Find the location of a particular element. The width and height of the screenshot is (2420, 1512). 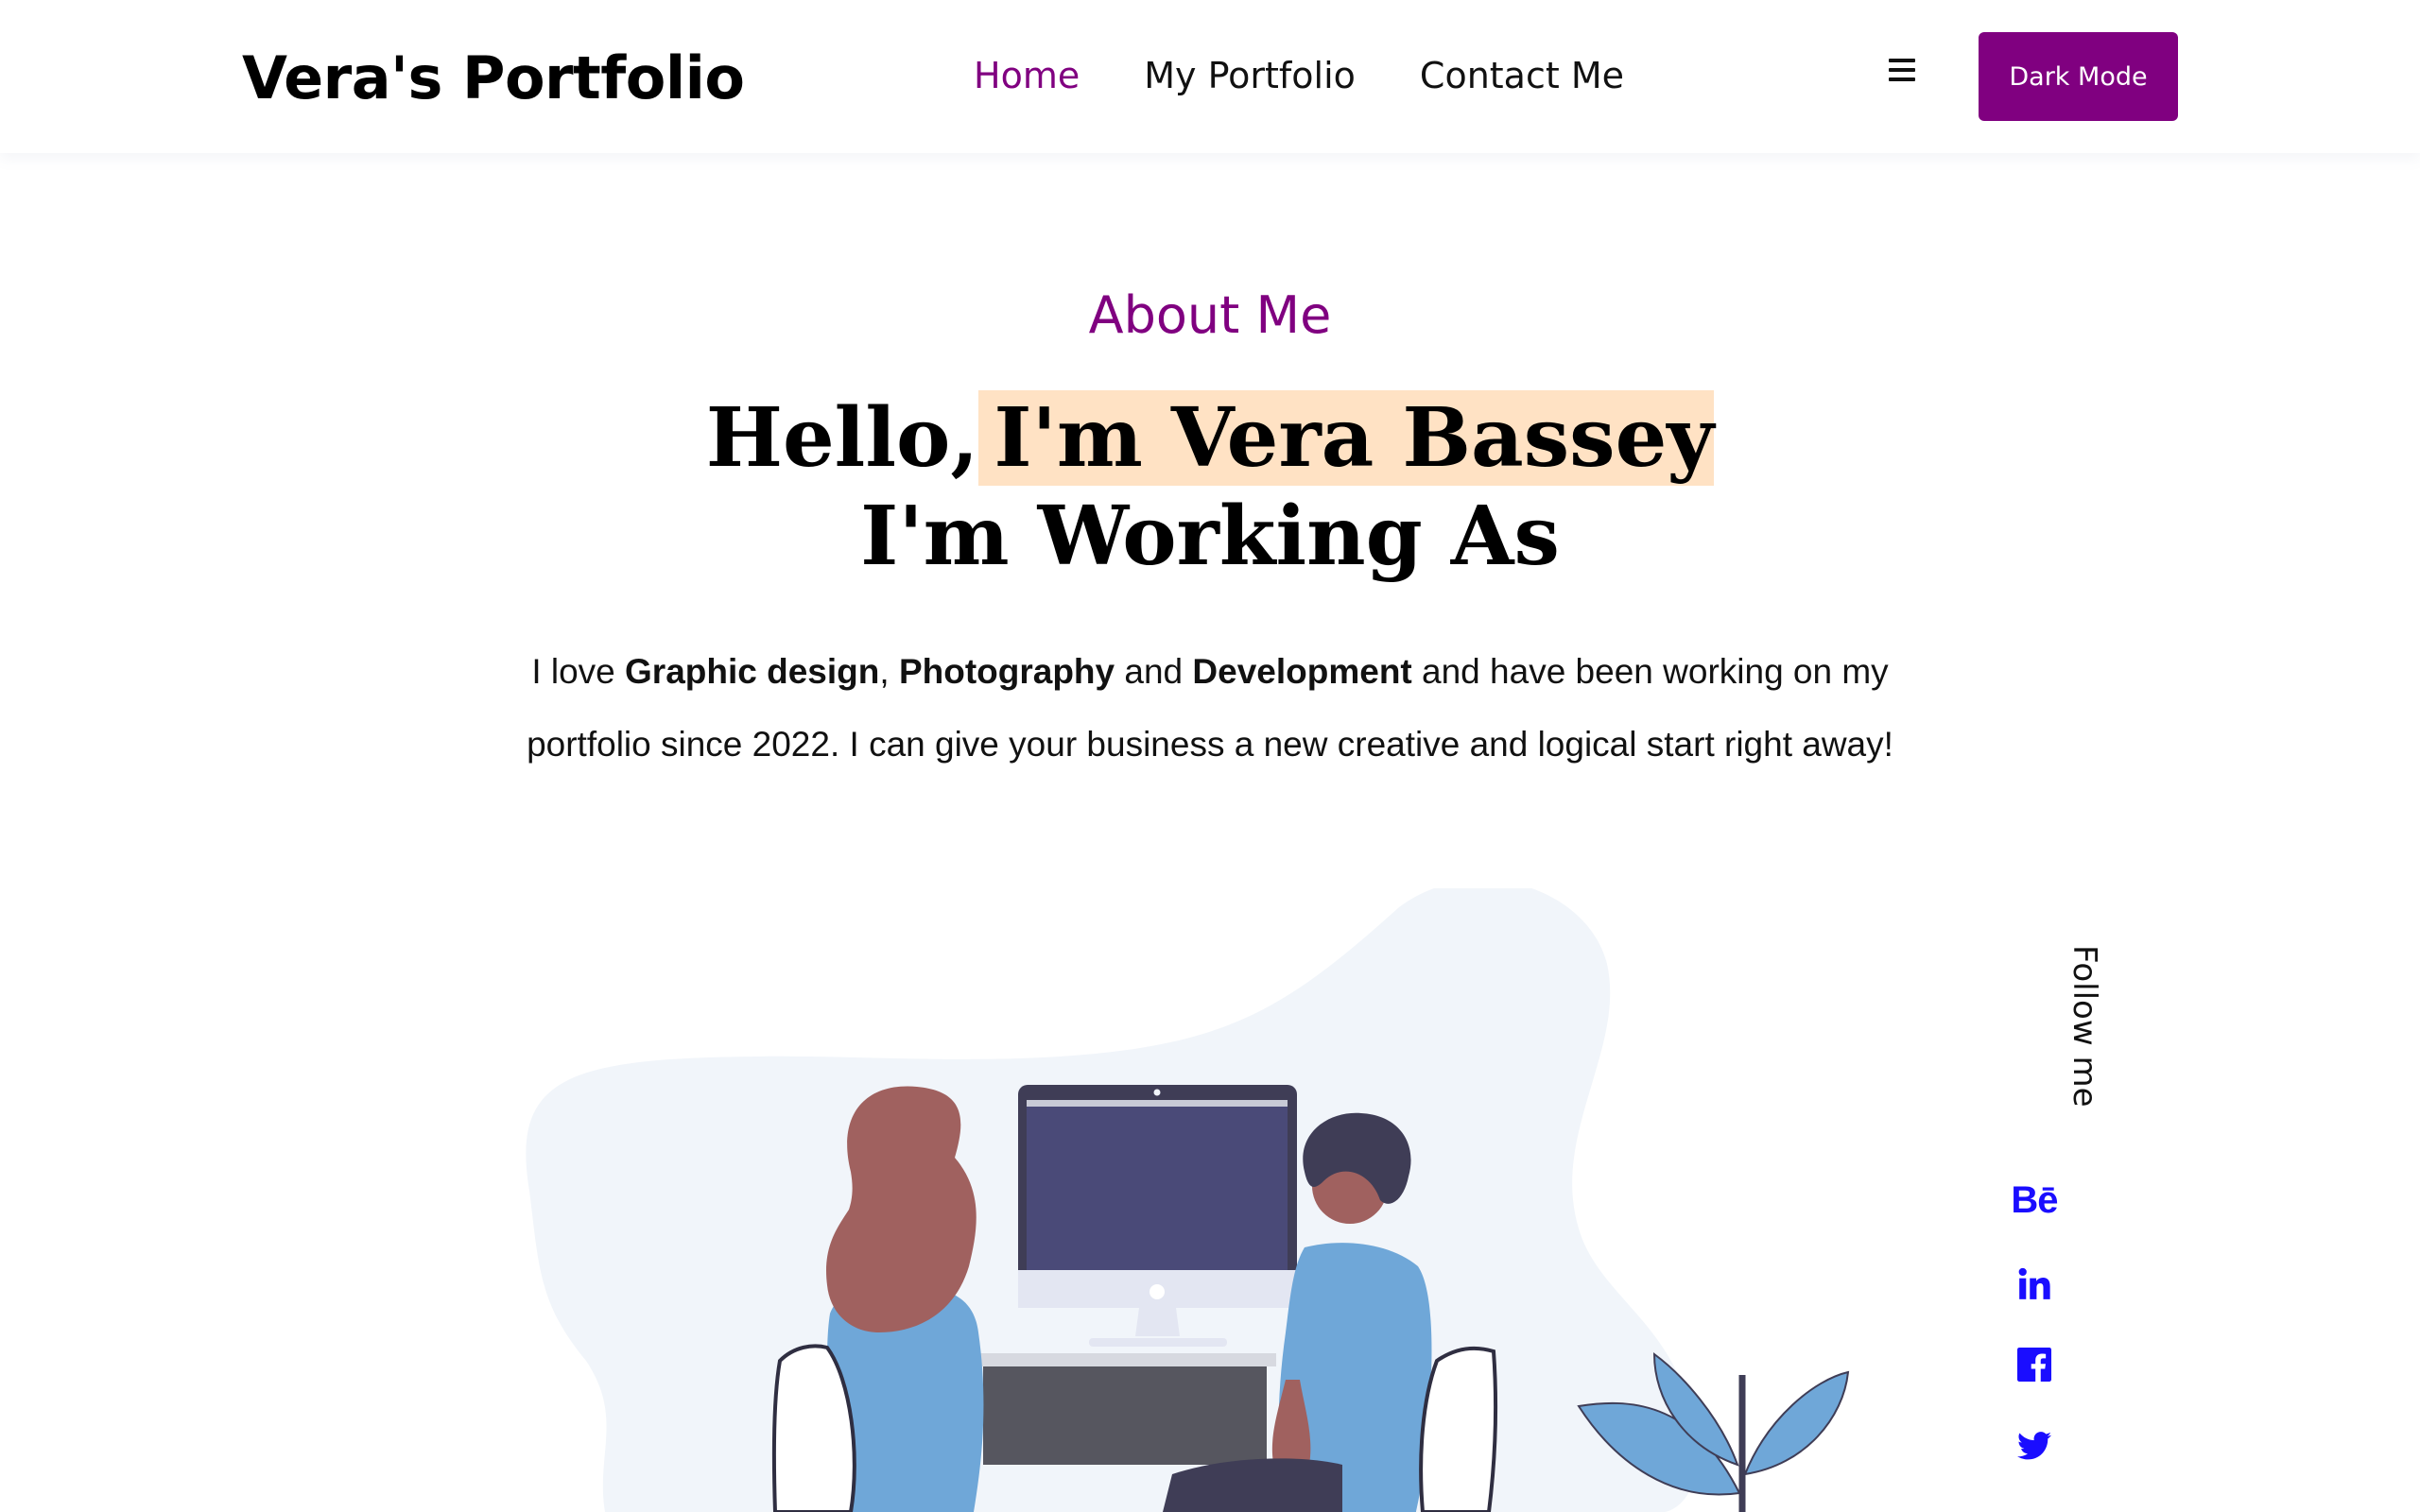

main-nav: Home My Portfolio Contact Me is located at coordinates (1331, 75).